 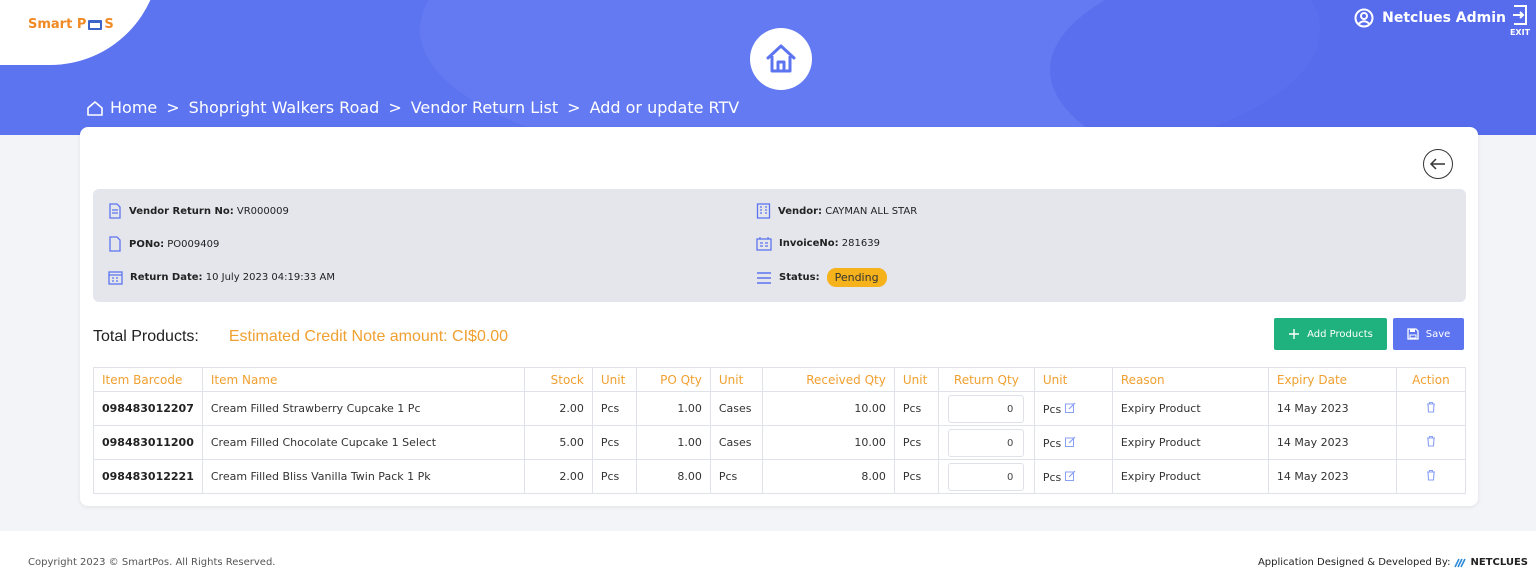 What do you see at coordinates (1364, 18) in the screenshot?
I see `user-circle-icon` at bounding box center [1364, 18].